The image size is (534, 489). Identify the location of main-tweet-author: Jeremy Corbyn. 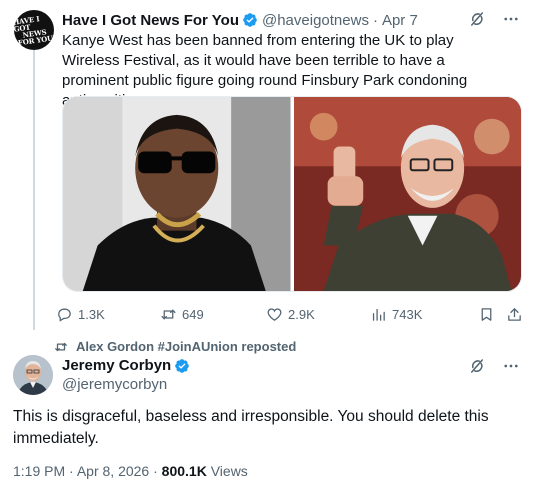
(128, 365).